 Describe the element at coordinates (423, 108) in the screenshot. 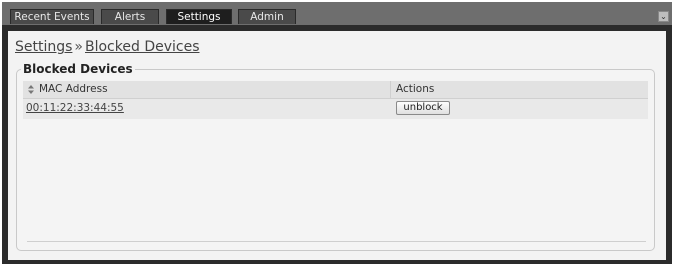

I see `unblock-button: unblock` at that location.